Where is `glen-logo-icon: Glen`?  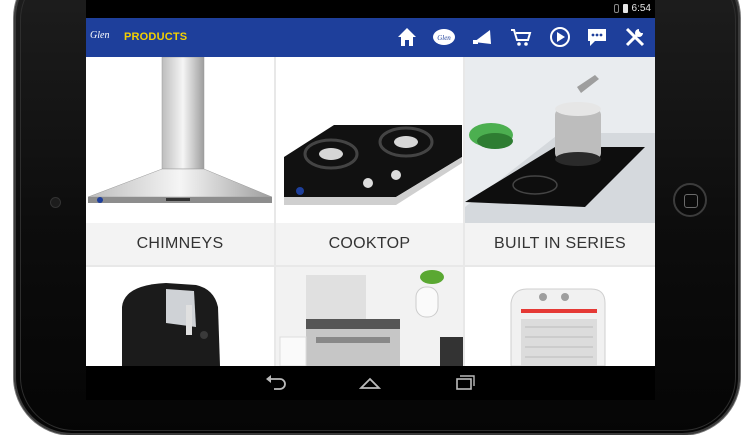
glen-logo-icon: Glen is located at coordinates (444, 37).